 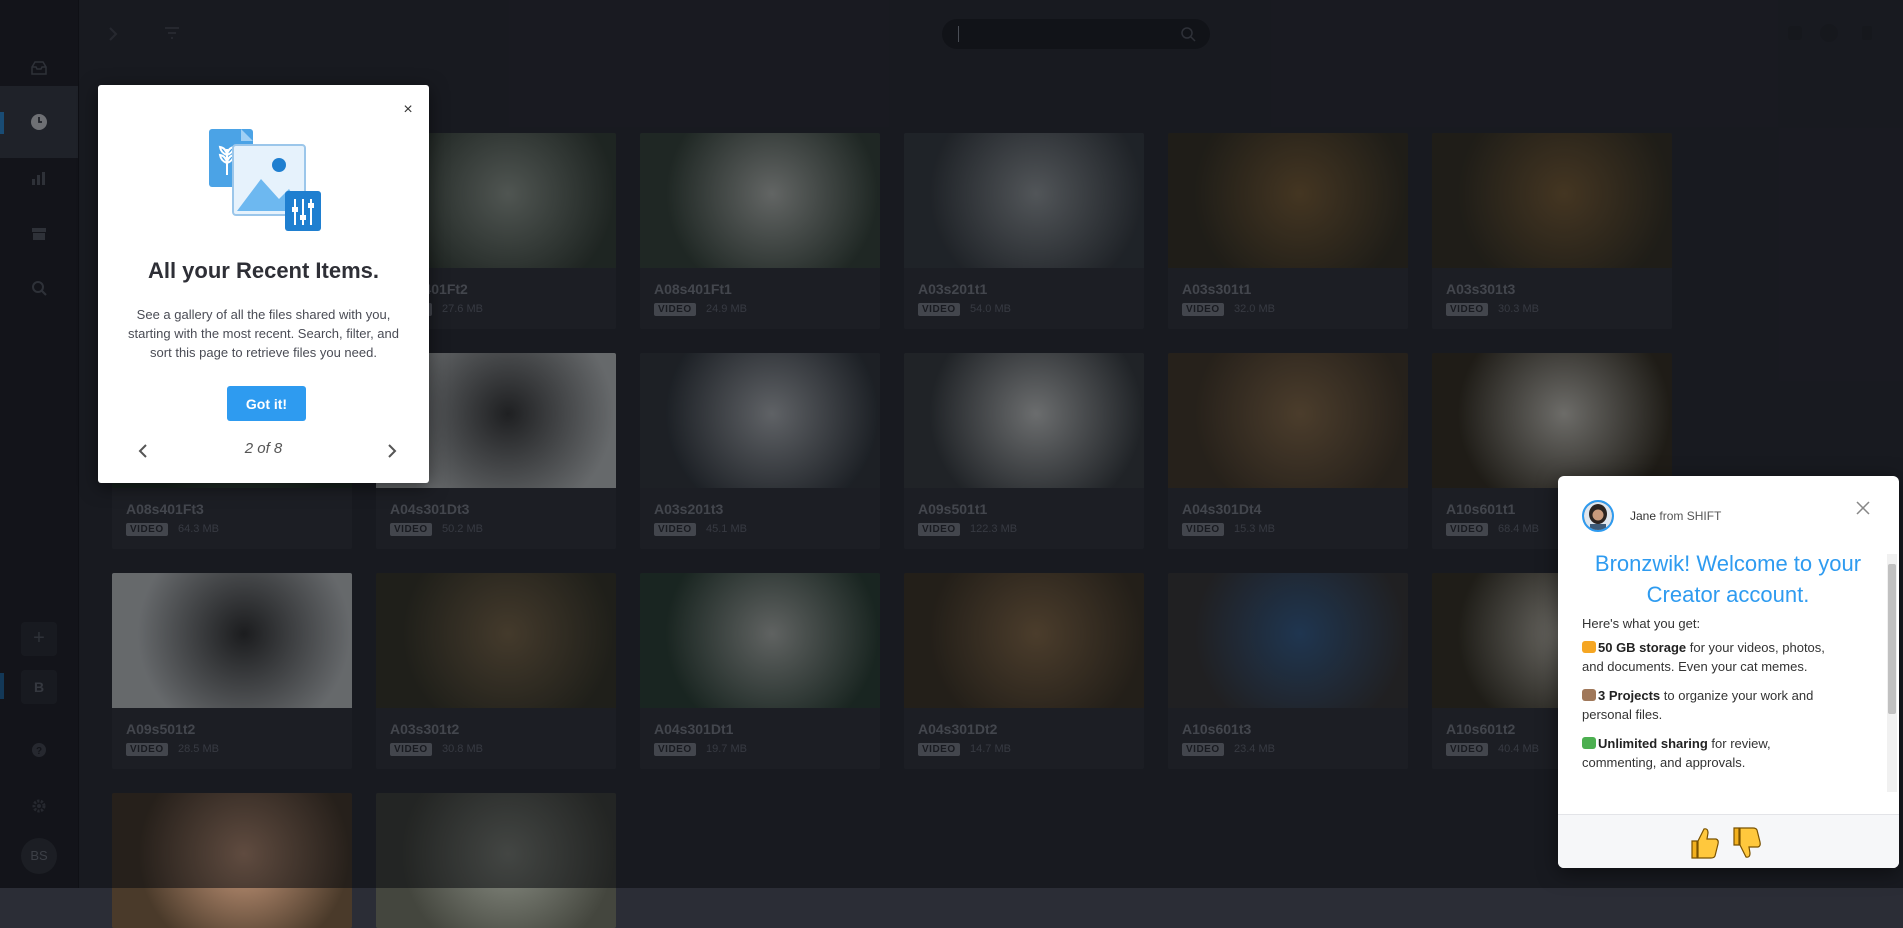 I want to click on cat-emoji-icon, so click(x=1589, y=647).